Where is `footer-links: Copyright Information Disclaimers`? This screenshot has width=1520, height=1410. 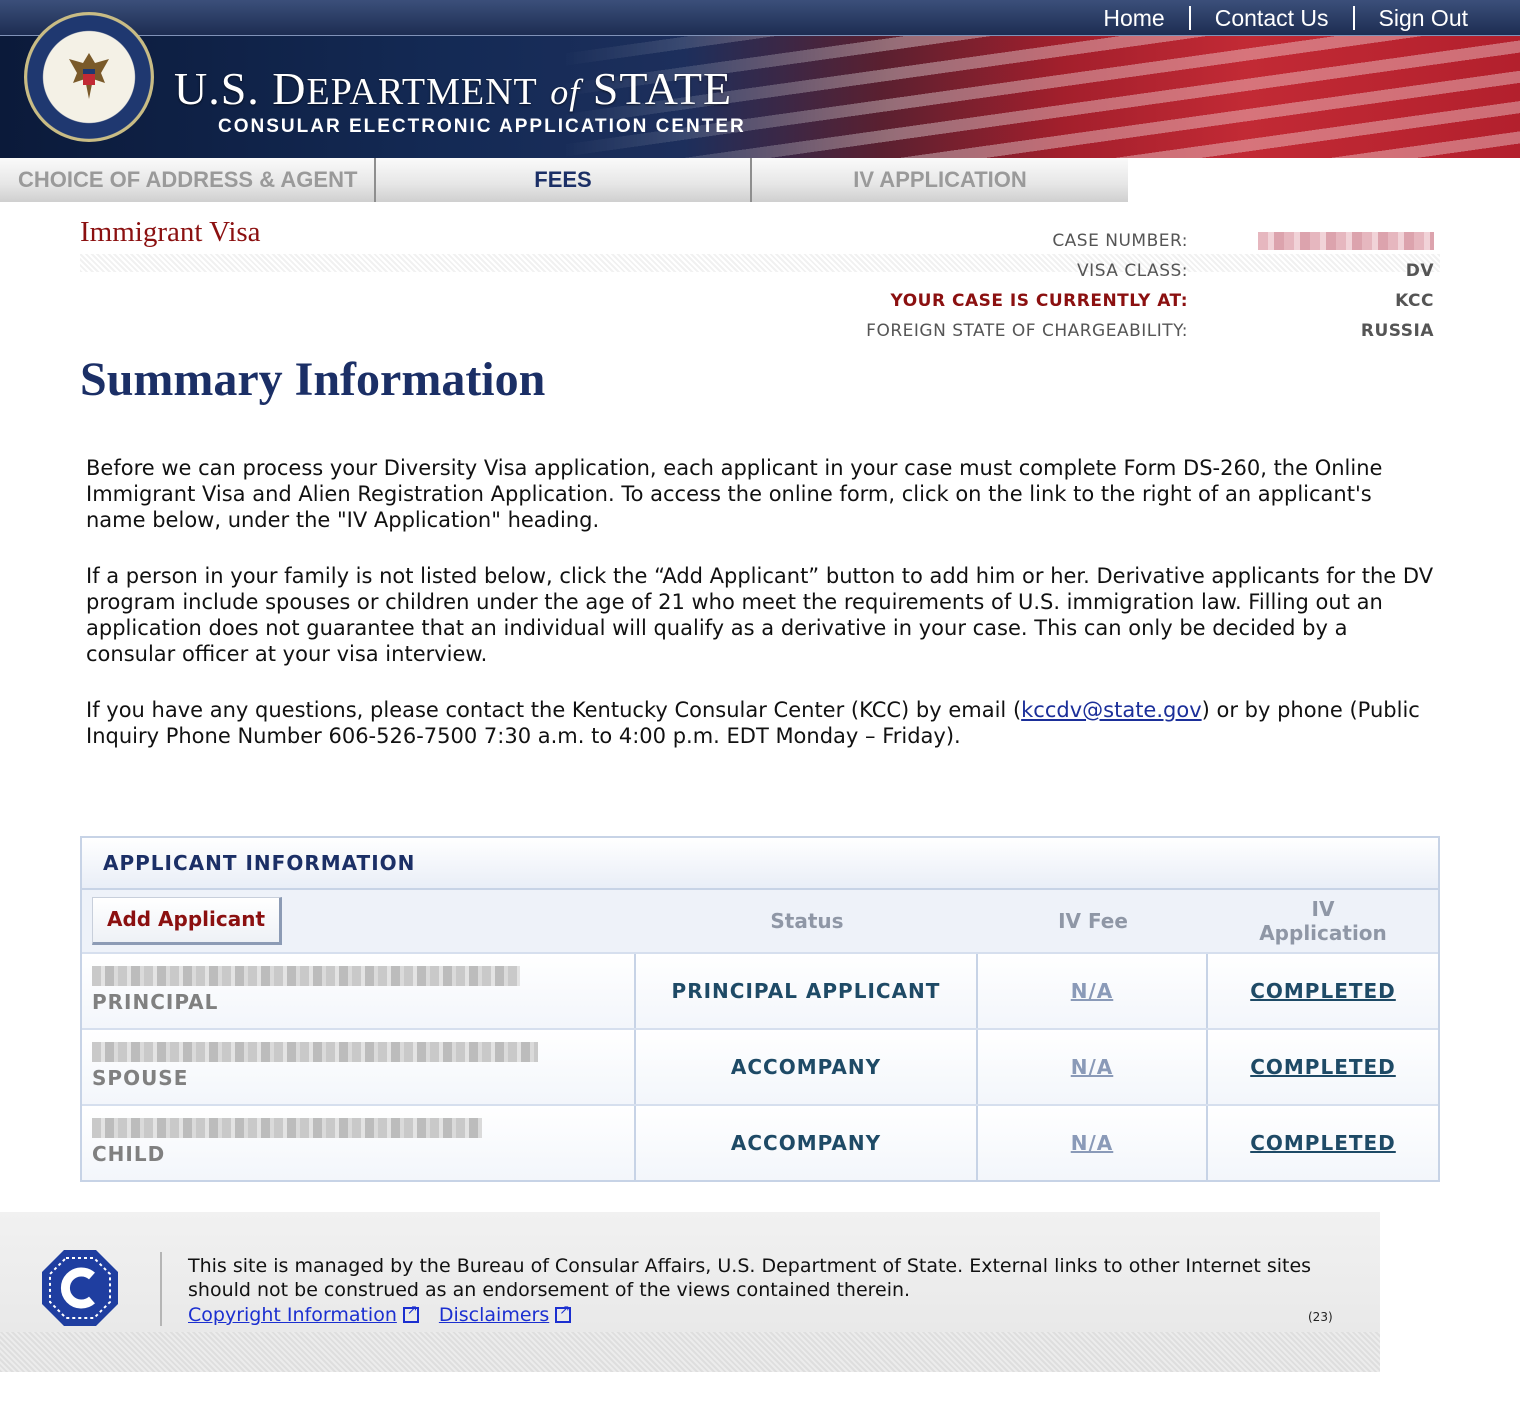
footer-links: Copyright Information Disclaimers is located at coordinates (380, 1314).